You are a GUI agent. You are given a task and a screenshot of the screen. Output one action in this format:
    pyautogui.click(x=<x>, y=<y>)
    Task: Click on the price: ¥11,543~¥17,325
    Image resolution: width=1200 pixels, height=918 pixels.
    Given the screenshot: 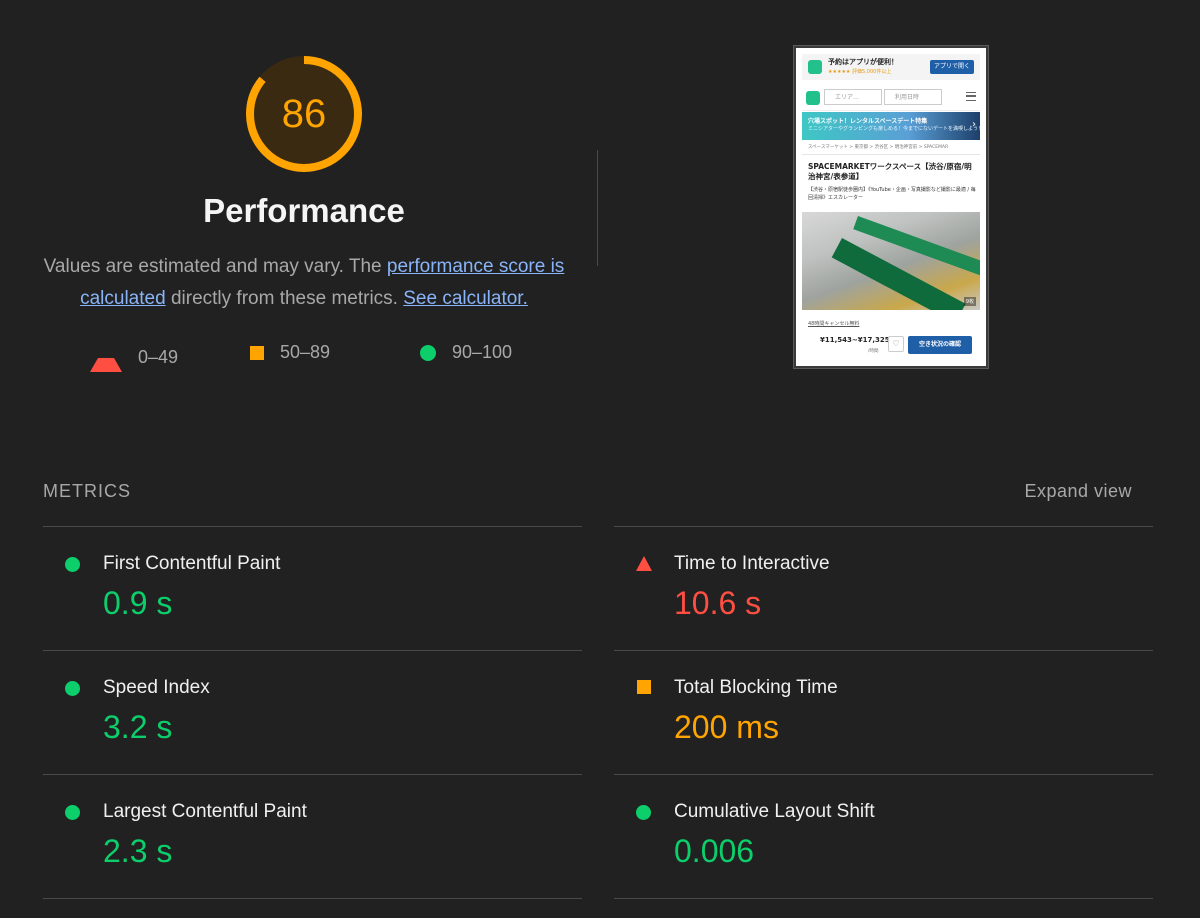 What is the action you would take?
    pyautogui.click(x=855, y=340)
    